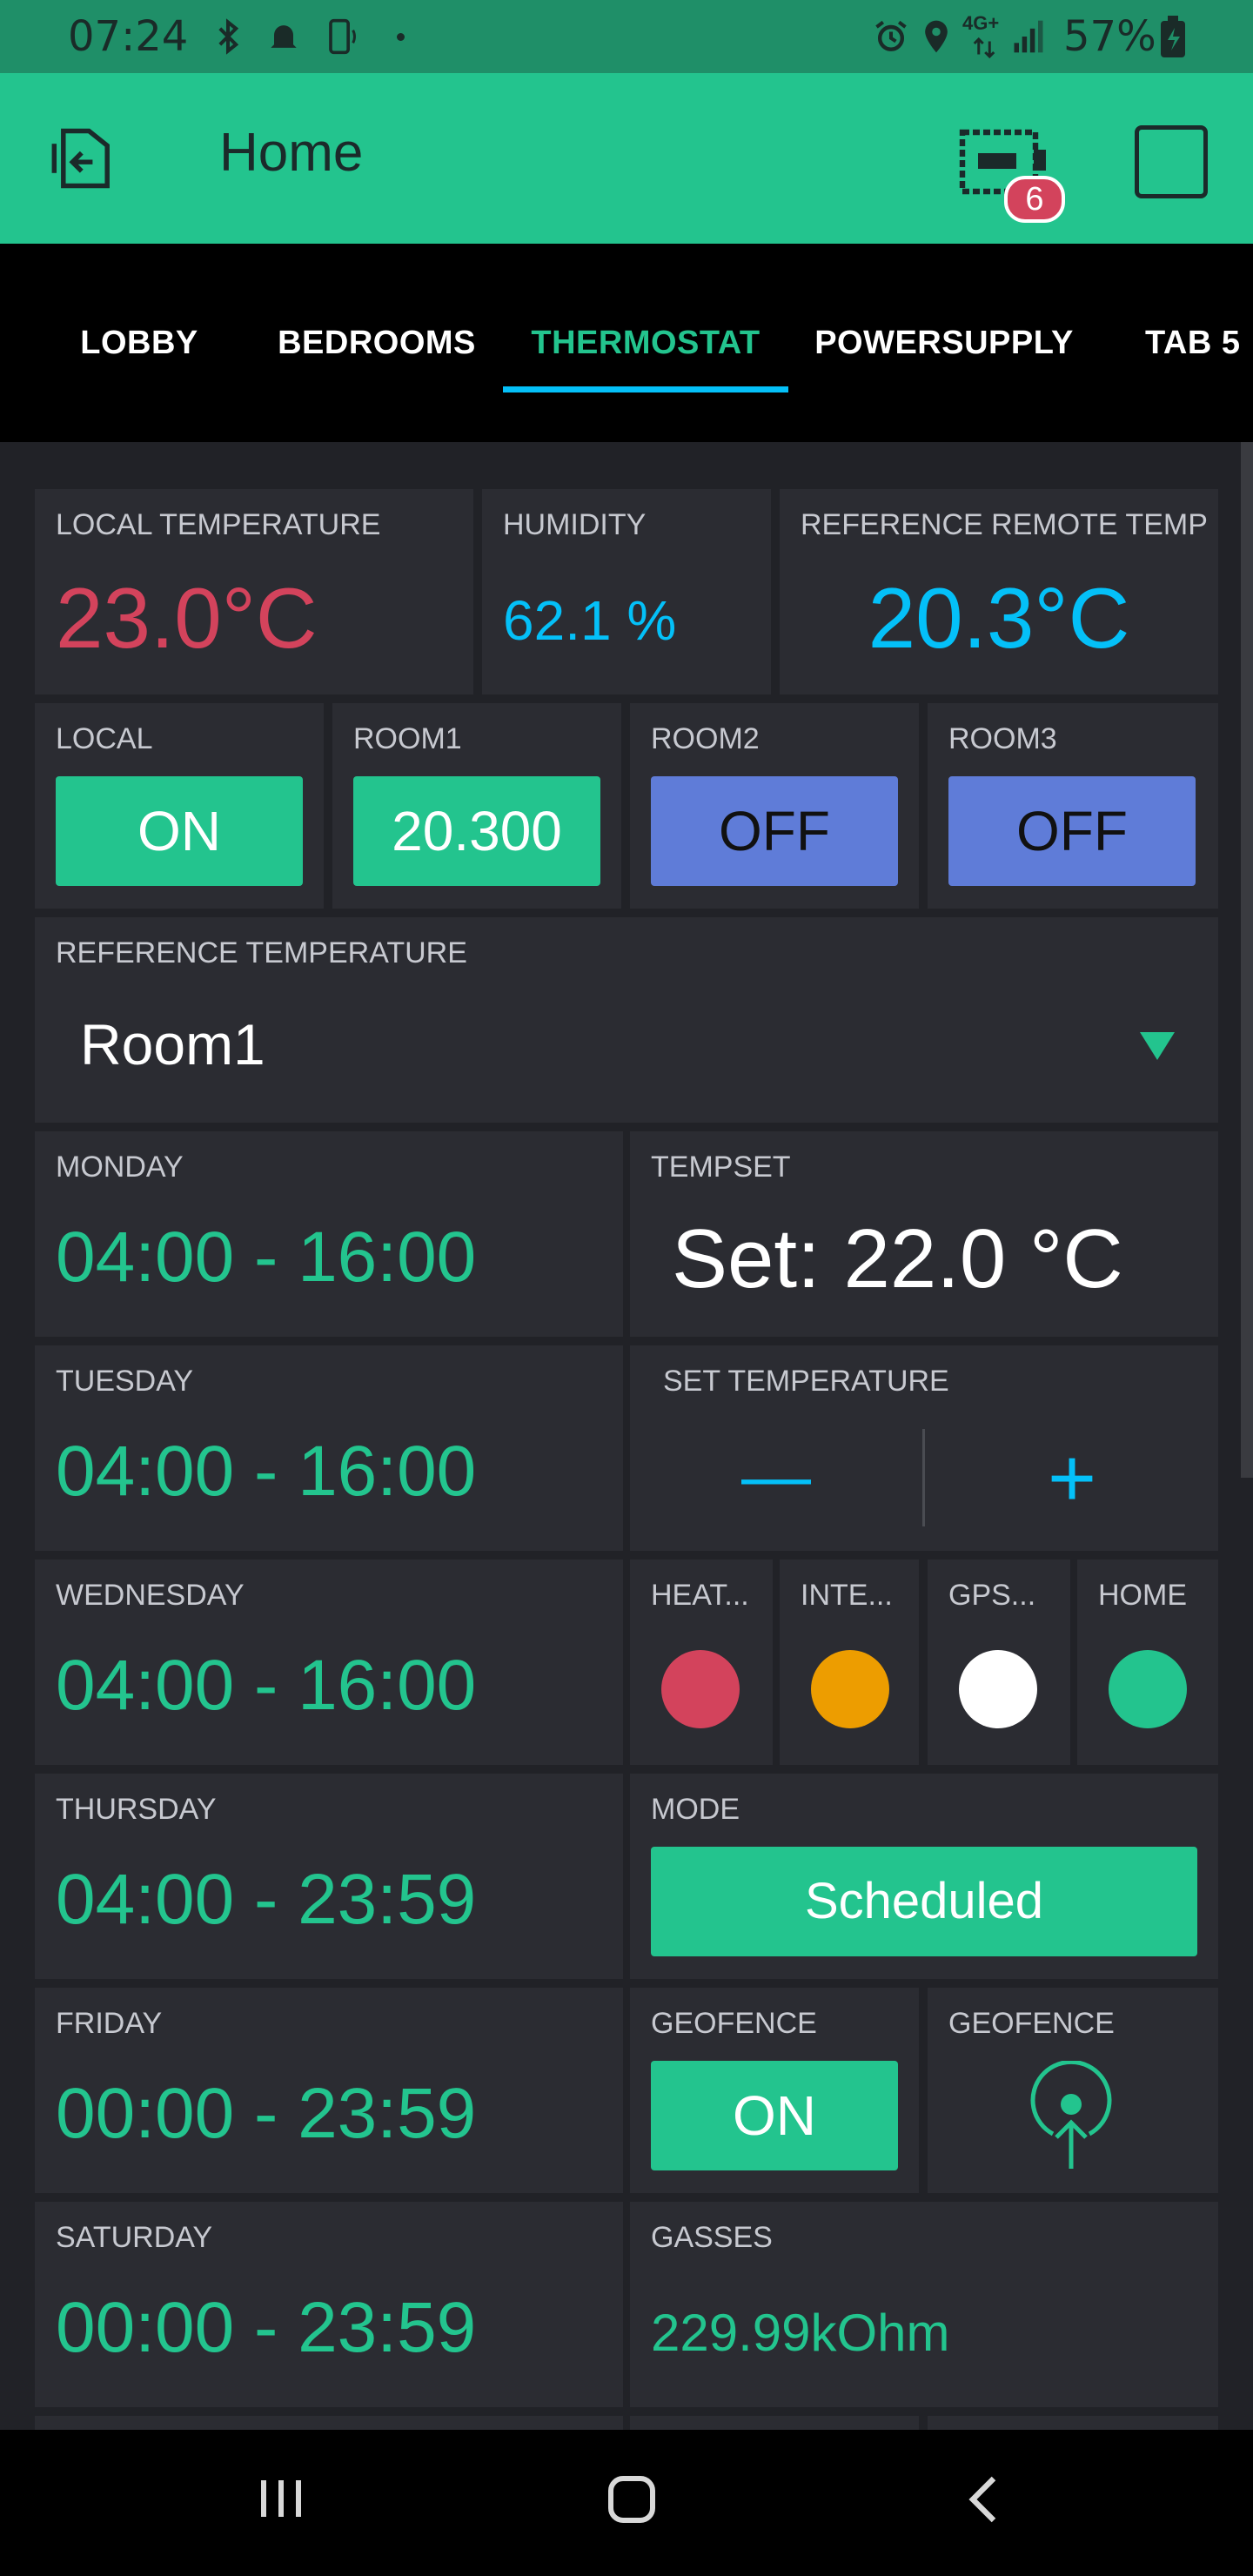 Image resolution: width=1253 pixels, height=2576 pixels. I want to click on room1-button: 20.300, so click(476, 831).